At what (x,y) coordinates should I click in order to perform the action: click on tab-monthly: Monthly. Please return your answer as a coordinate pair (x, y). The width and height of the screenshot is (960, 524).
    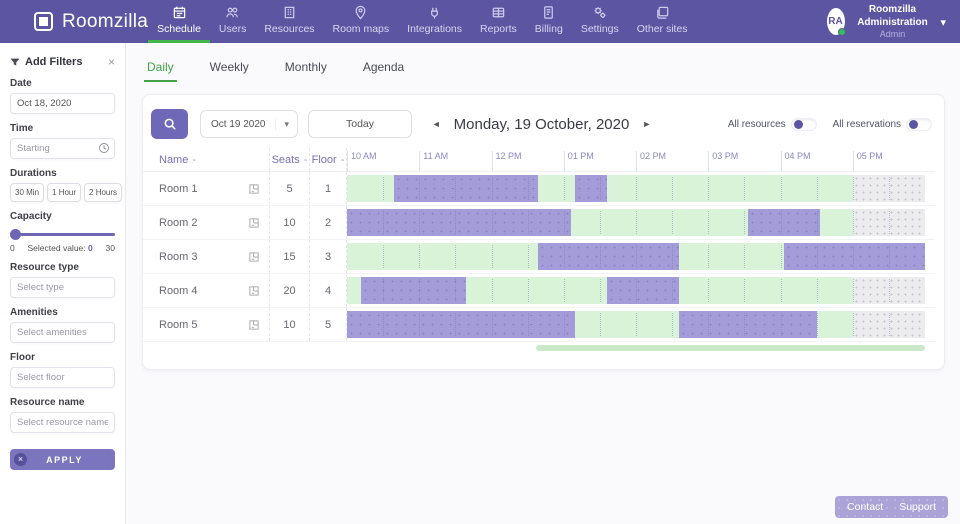
    Looking at the image, I should click on (306, 71).